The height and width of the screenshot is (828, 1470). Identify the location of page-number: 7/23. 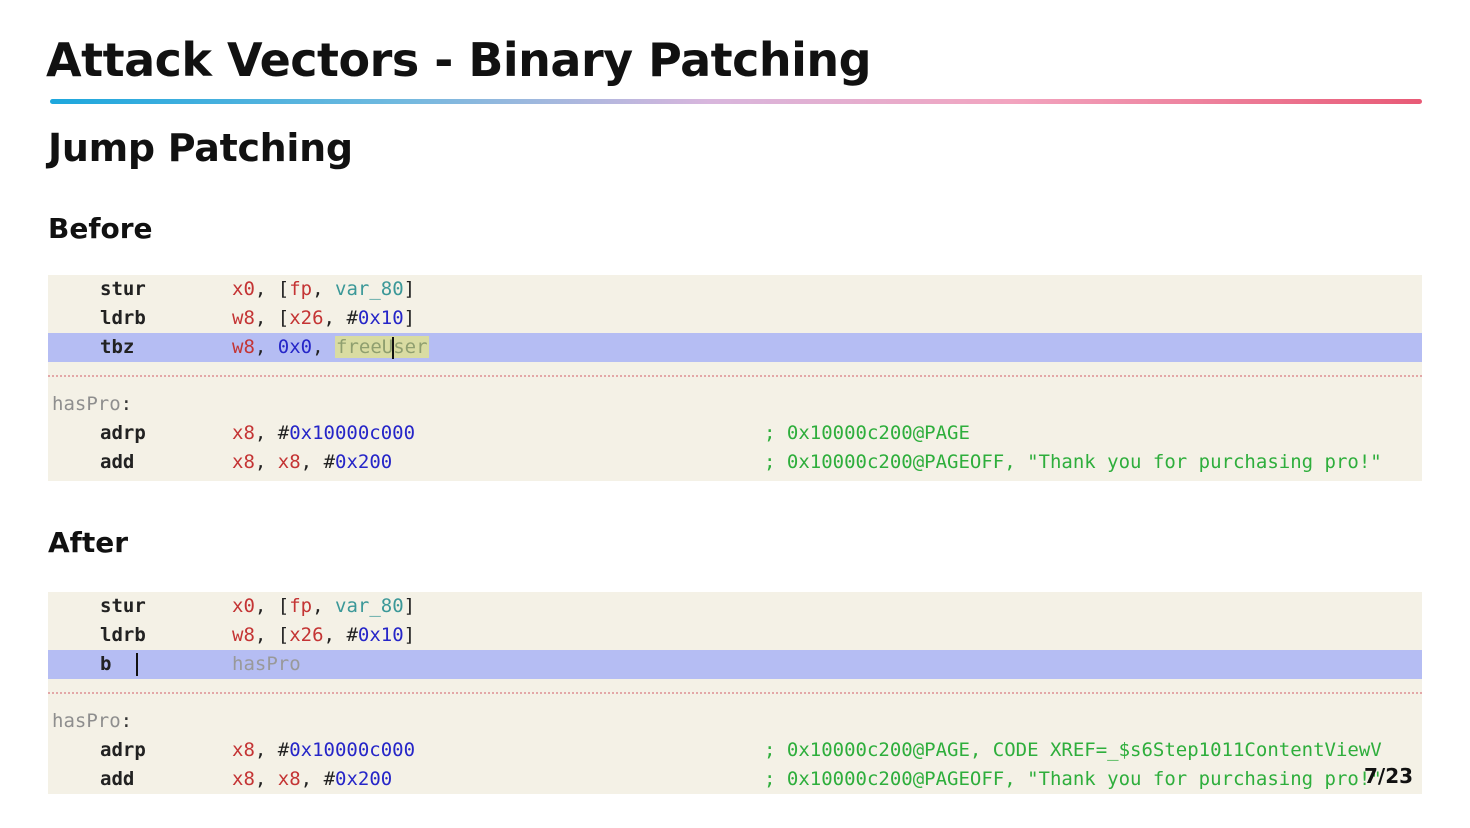
(1389, 776).